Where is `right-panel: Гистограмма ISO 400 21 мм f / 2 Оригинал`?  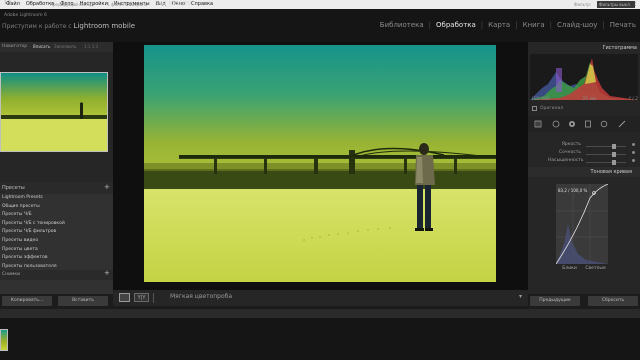
right-panel: Гистограмма ISO 400 21 мм f / 2 Оригинал is located at coordinates (584, 175).